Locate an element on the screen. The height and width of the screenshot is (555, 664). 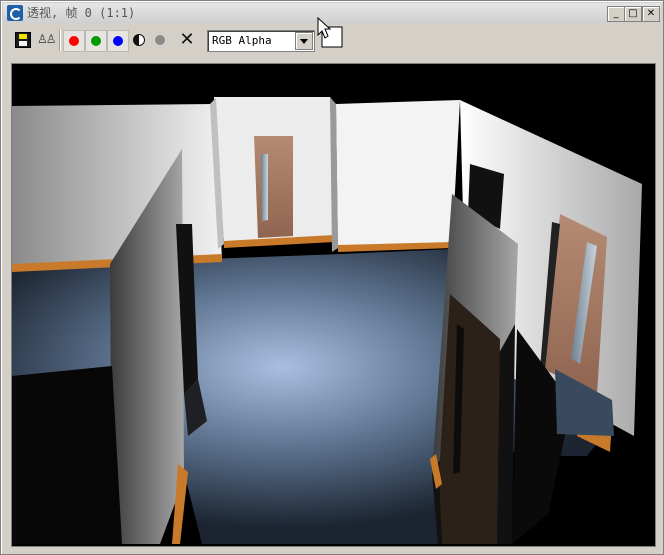
blue-channel-button is located at coordinates (118, 41).